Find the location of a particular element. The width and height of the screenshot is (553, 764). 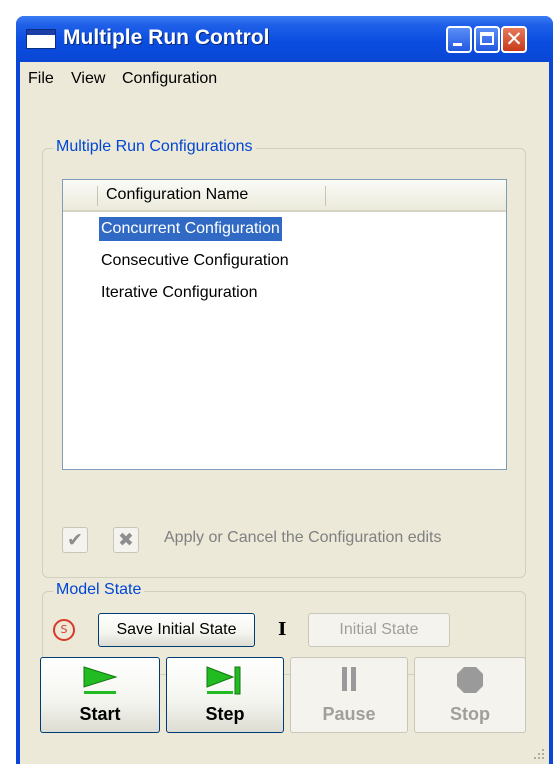

close-button: ✕ is located at coordinates (514, 39).